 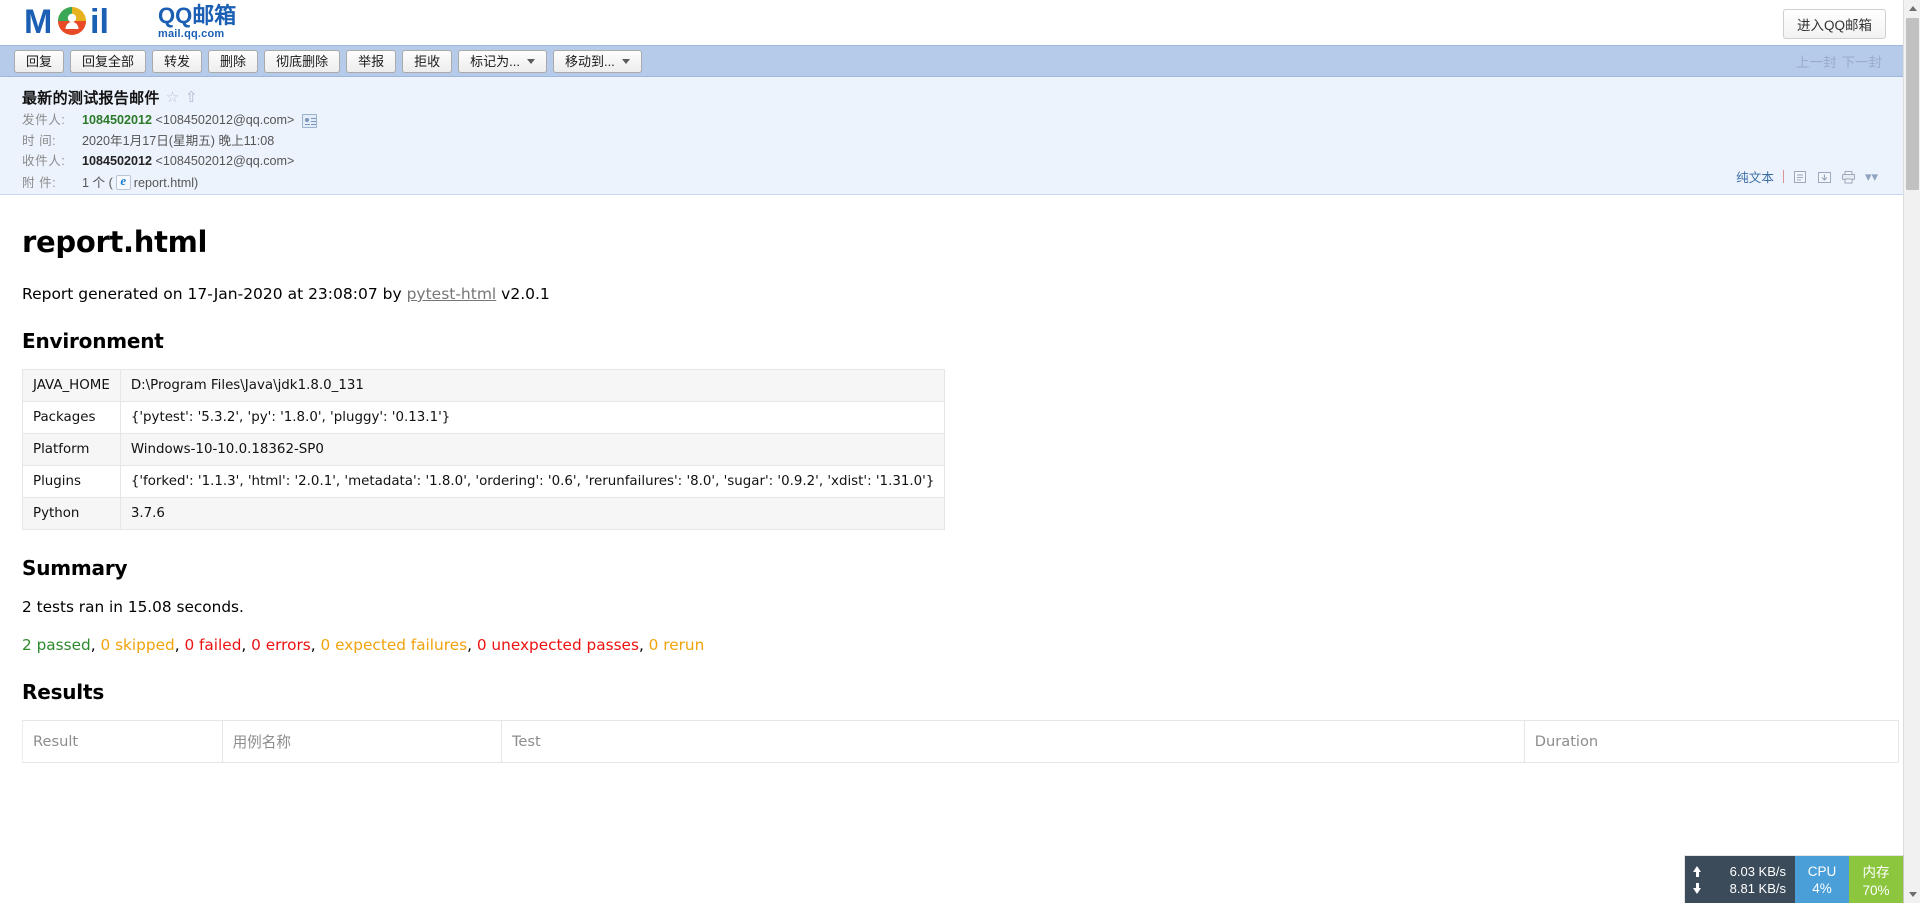 I want to click on attachment-filename: report.html, so click(x=164, y=183).